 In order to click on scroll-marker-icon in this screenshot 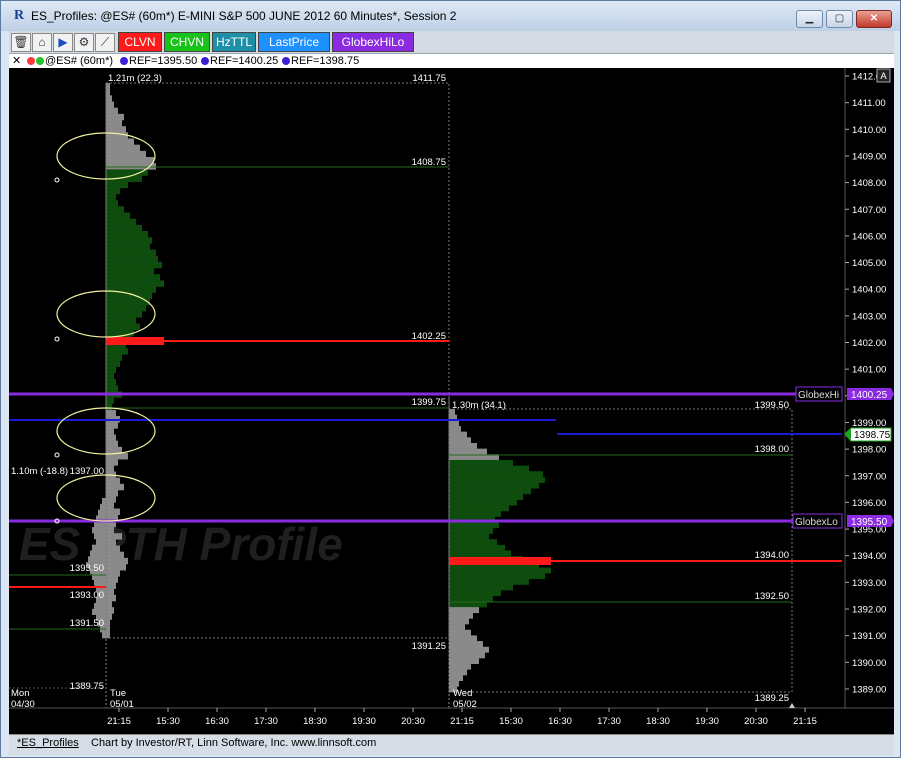, I will do `click(792, 705)`.